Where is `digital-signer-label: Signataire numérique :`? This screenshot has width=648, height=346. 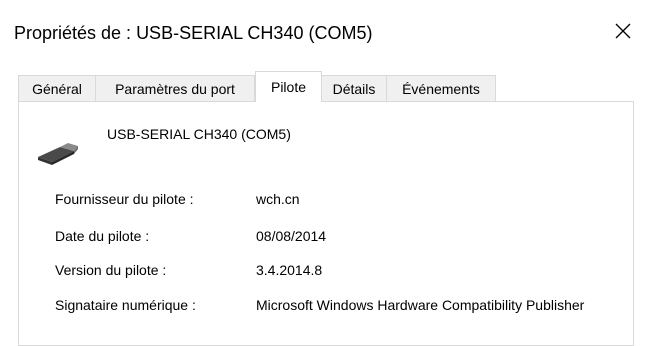
digital-signer-label: Signataire numérique : is located at coordinates (125, 305).